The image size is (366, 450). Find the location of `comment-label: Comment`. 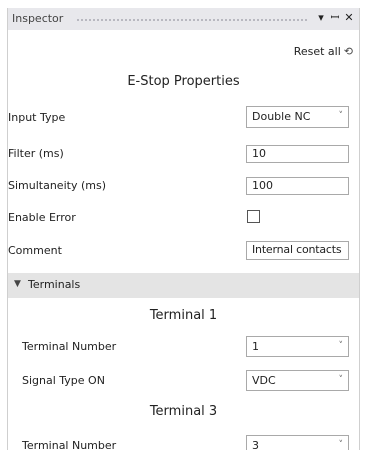

comment-label: Comment is located at coordinates (35, 250).